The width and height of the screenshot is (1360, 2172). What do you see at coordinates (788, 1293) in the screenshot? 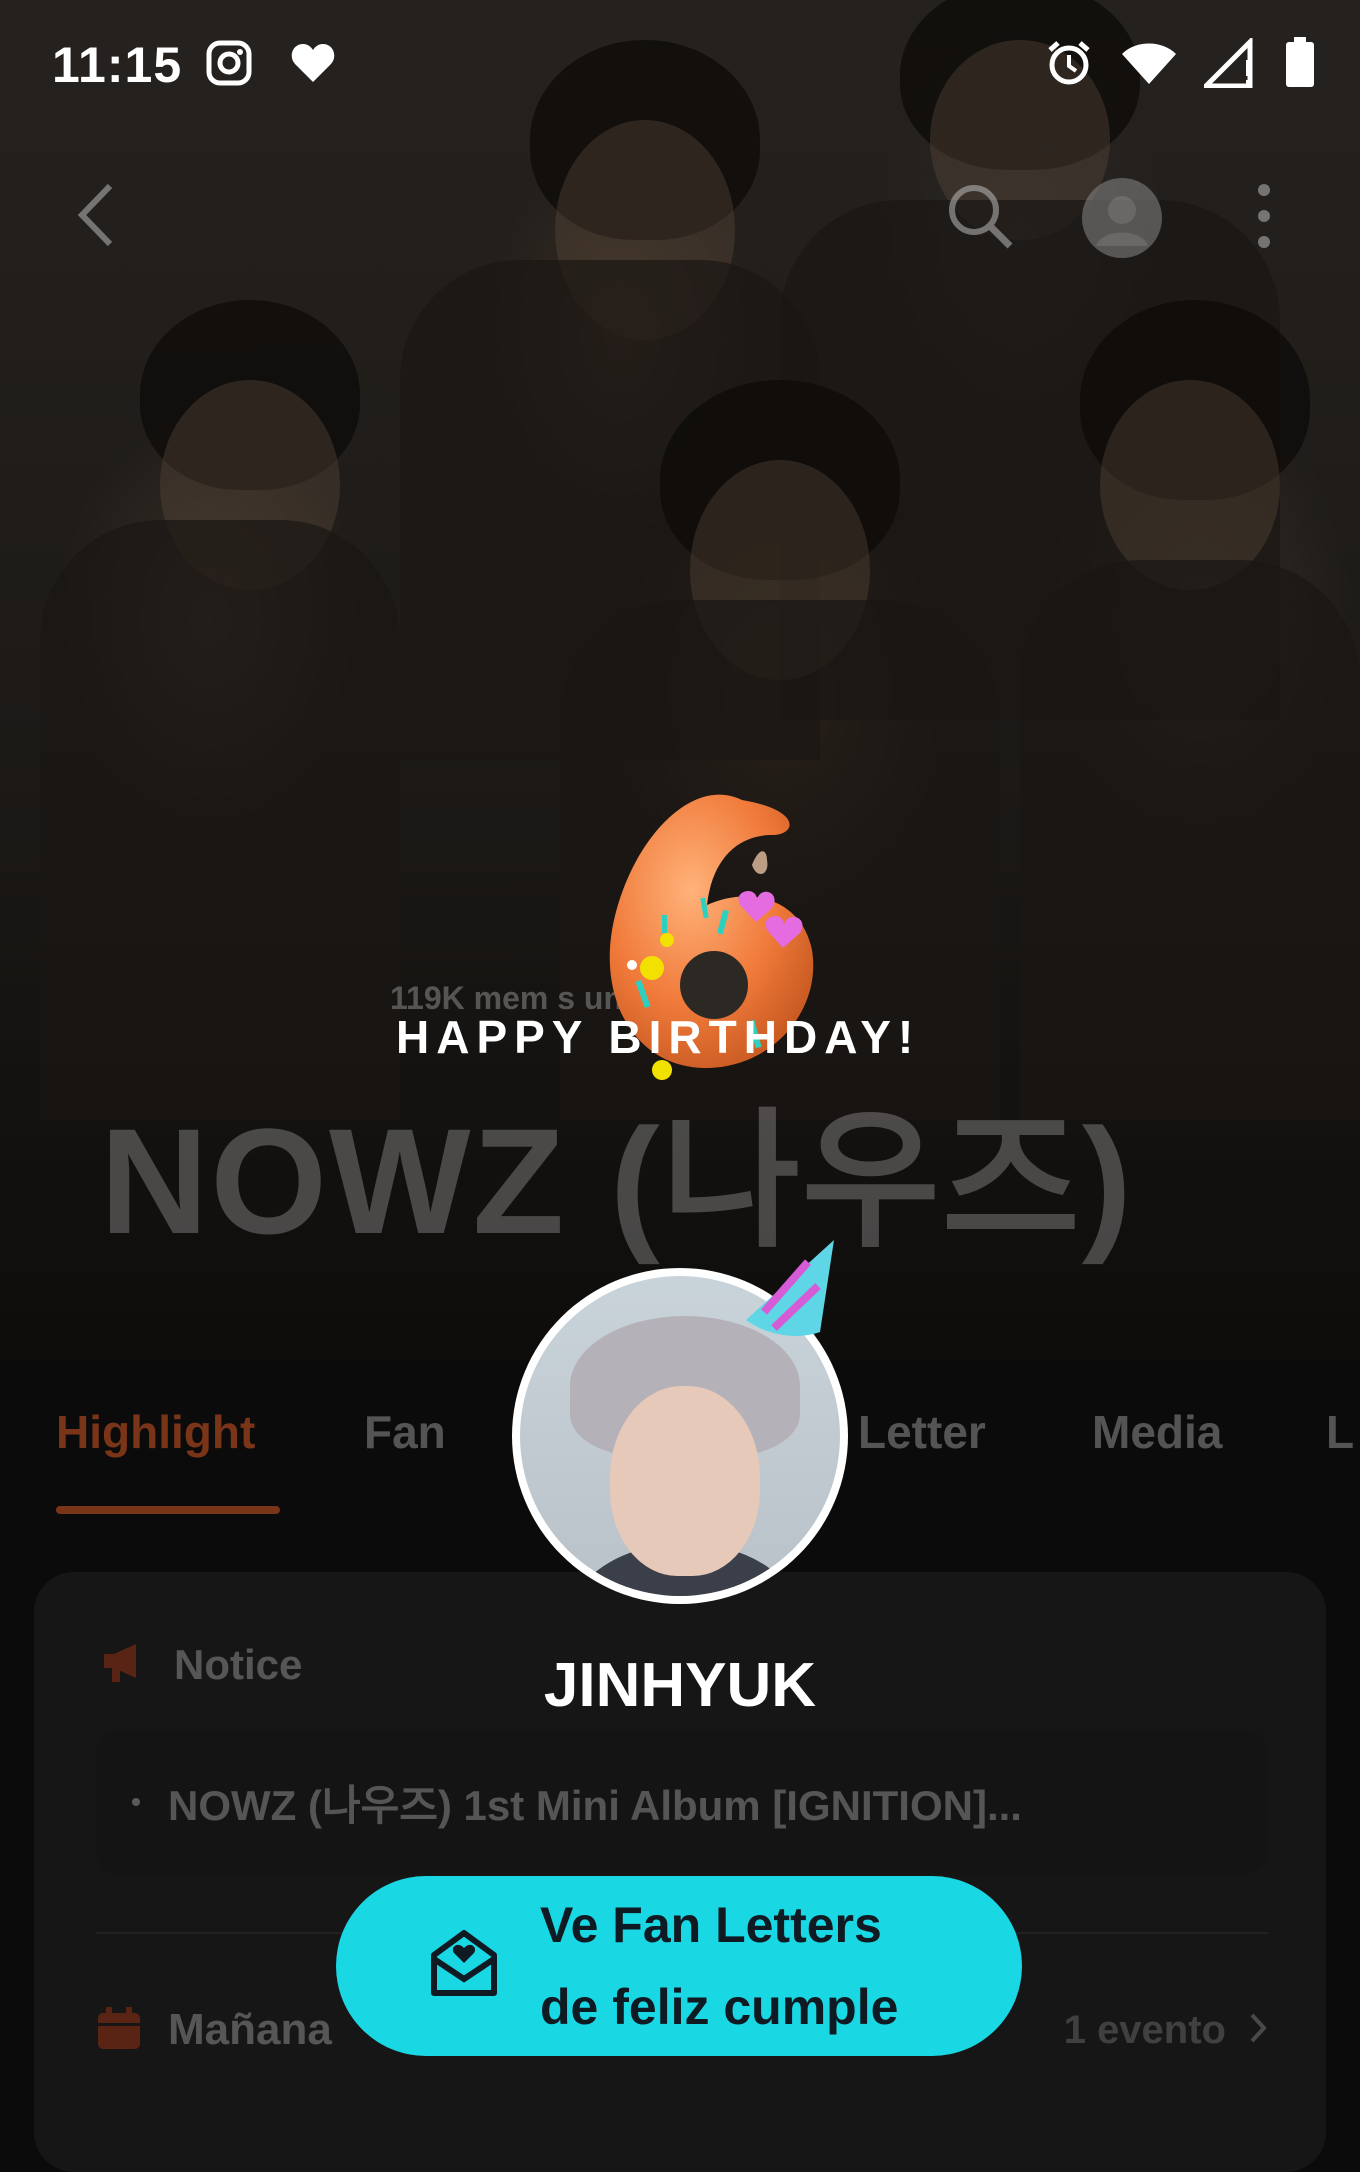
I see `party-hat-icon` at bounding box center [788, 1293].